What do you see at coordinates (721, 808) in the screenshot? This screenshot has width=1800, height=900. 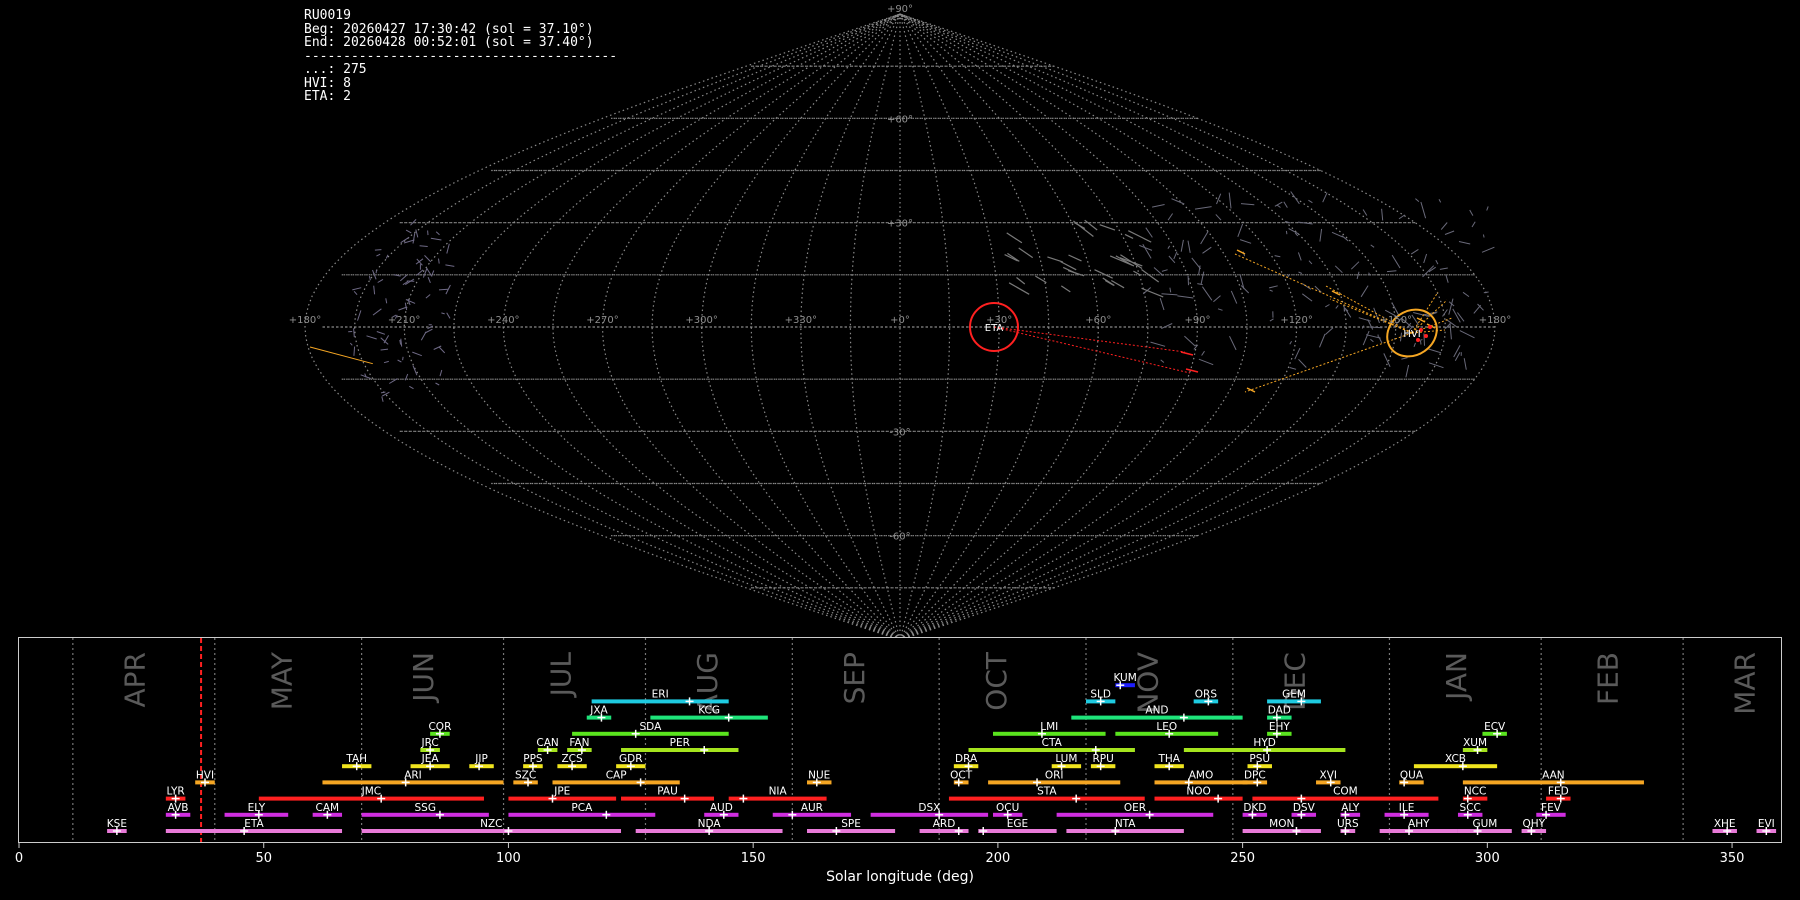 I see `shower-label: AUD` at bounding box center [721, 808].